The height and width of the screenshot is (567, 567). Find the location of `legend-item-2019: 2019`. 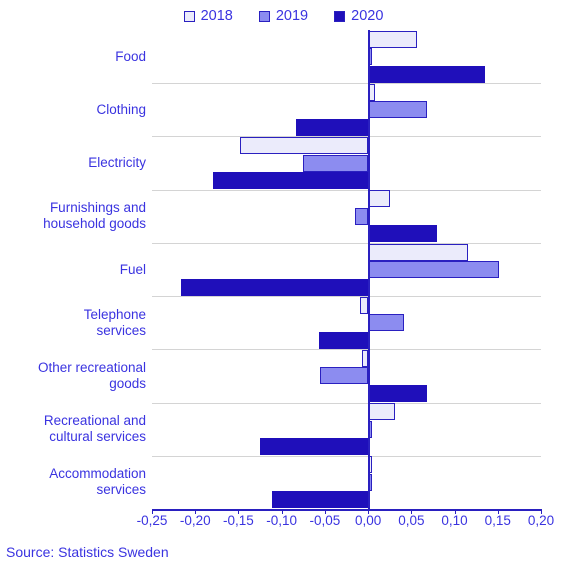

legend-item-2019: 2019 is located at coordinates (283, 15).